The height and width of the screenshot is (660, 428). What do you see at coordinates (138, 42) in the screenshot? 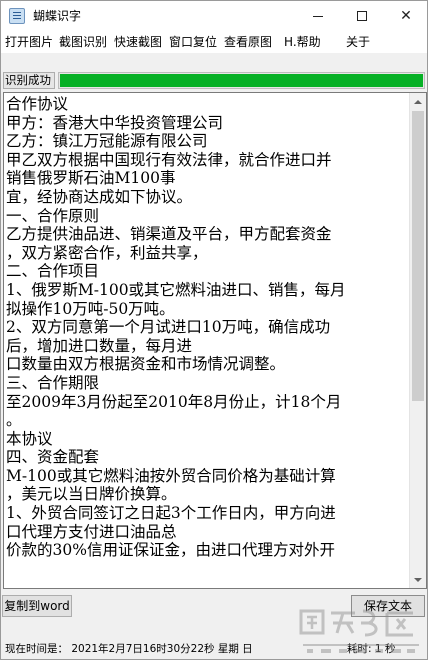
I see `menu-quick-screenshot: 快速截图` at bounding box center [138, 42].